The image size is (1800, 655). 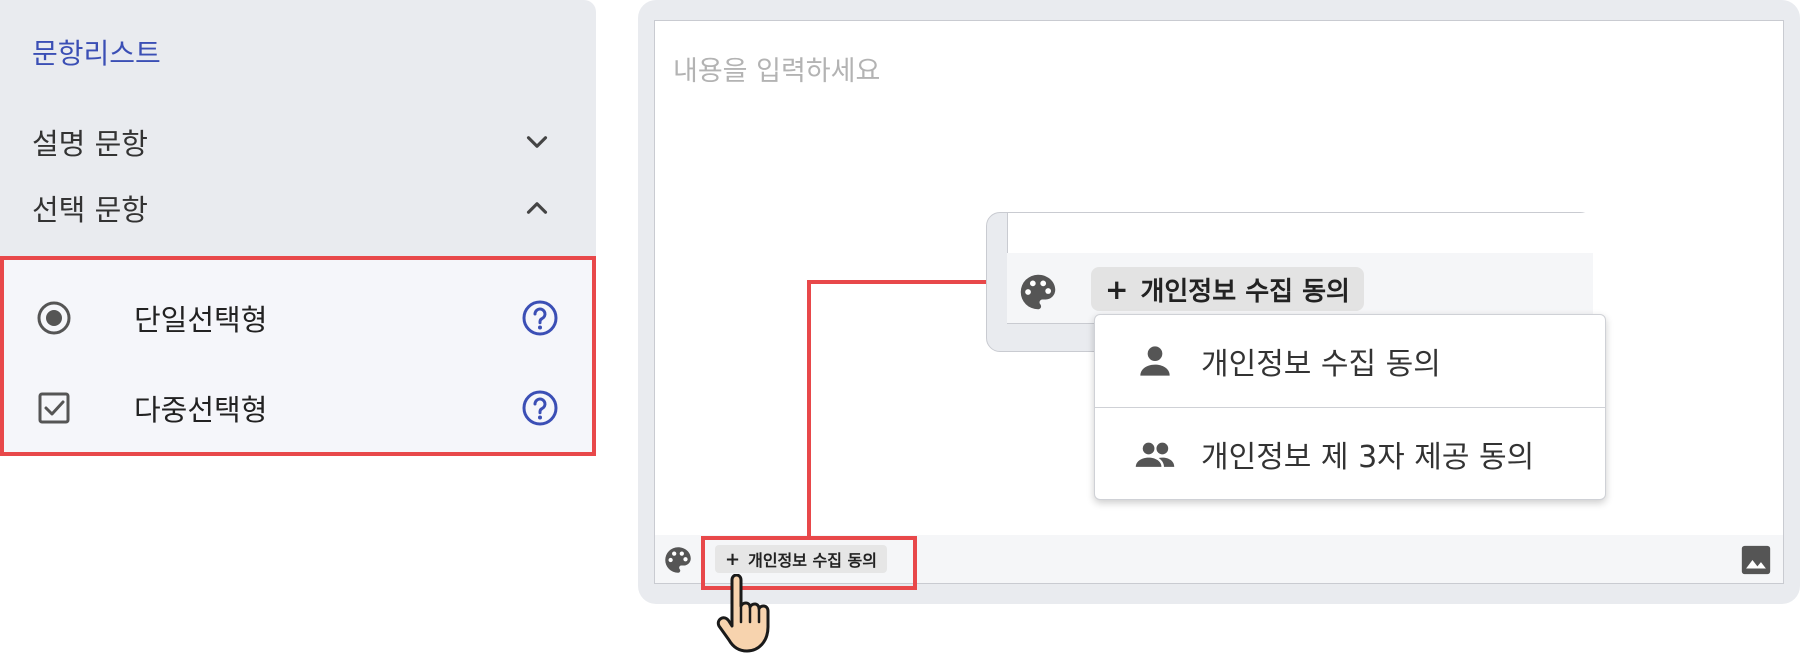 What do you see at coordinates (298, 408) in the screenshot?
I see `type-multiple-choice: 다중선택형` at bounding box center [298, 408].